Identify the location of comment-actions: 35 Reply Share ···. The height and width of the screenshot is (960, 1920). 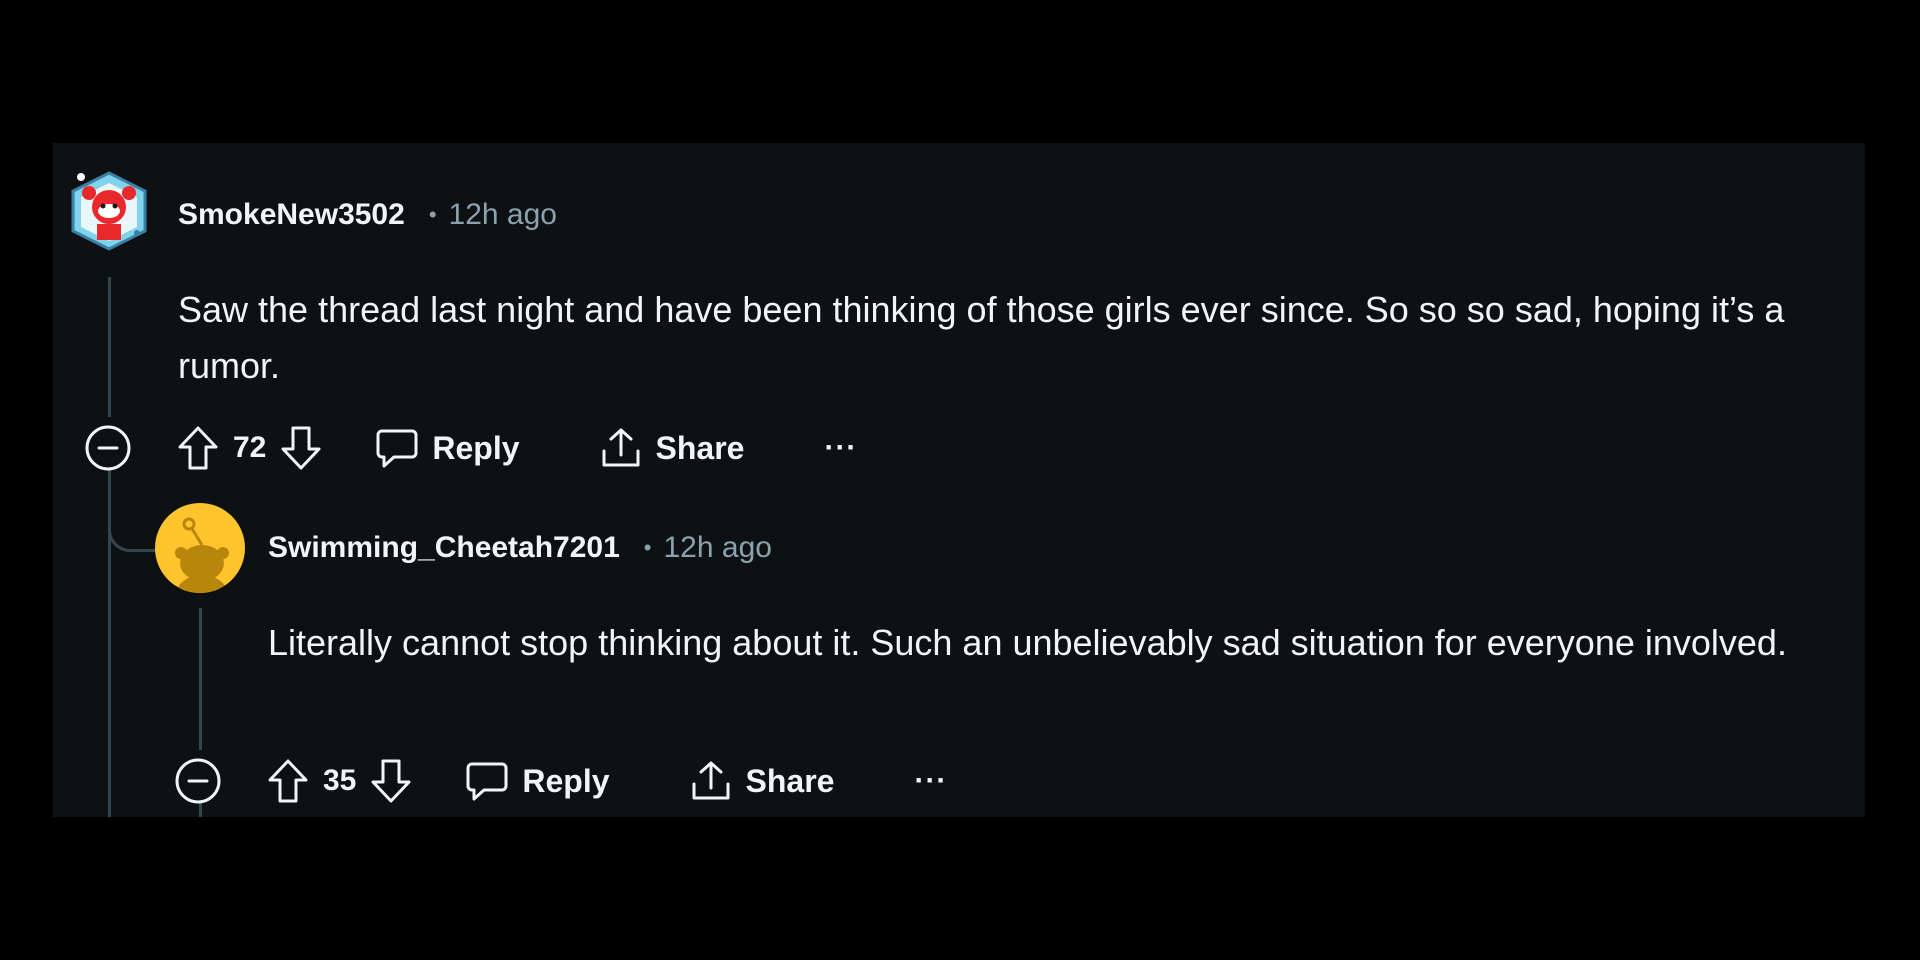
(560, 781).